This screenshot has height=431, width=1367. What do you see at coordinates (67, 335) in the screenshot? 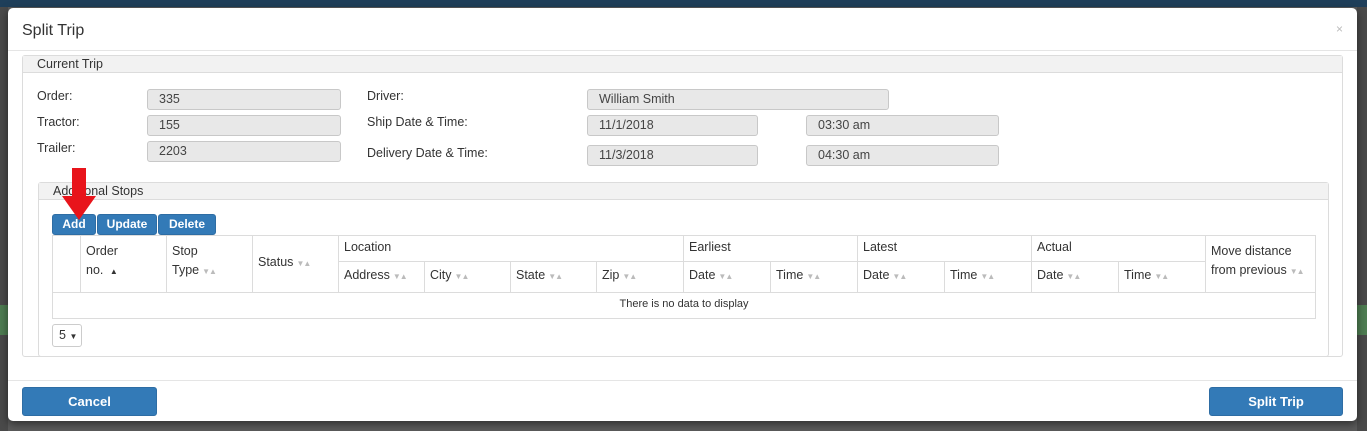
I see `page-size-dropdown: 5 ▼` at bounding box center [67, 335].